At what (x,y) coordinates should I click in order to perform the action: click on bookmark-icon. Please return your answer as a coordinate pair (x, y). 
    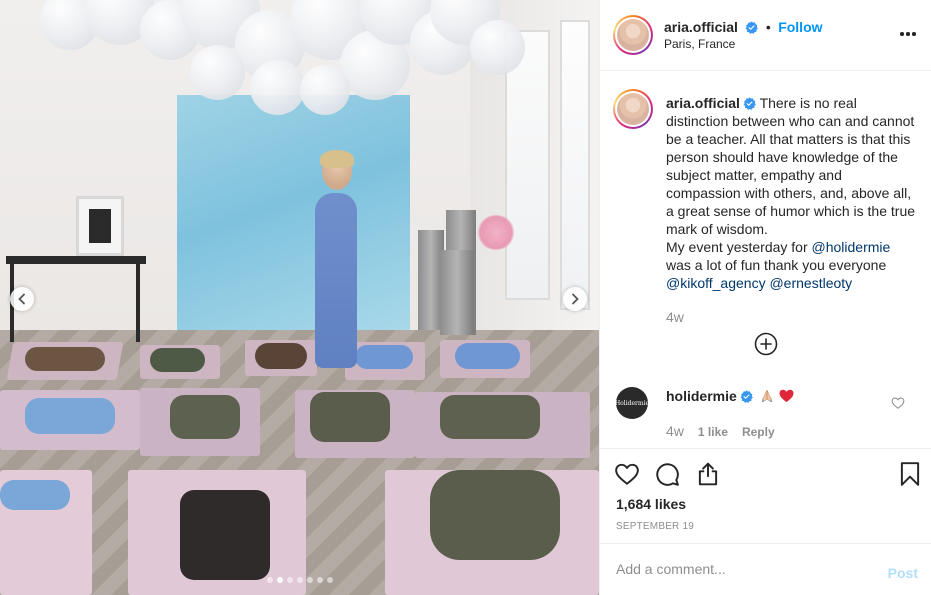
    Looking at the image, I should click on (910, 474).